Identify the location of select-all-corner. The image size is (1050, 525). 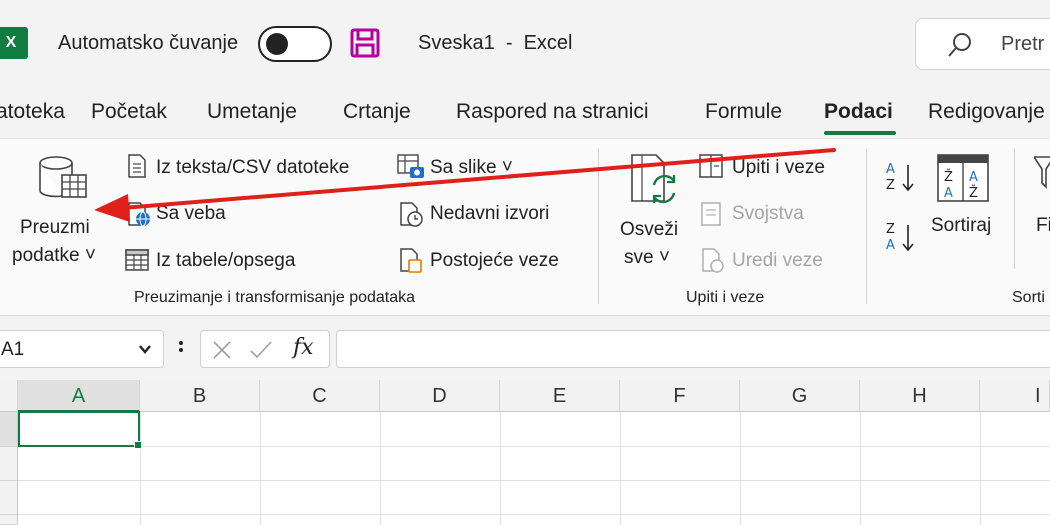
(9, 396).